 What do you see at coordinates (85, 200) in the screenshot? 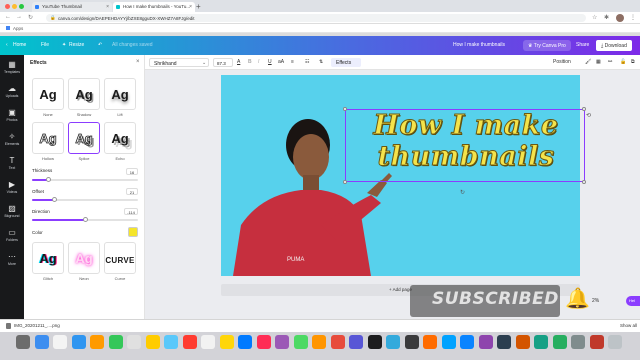
I see `offset-slider` at bounding box center [85, 200].